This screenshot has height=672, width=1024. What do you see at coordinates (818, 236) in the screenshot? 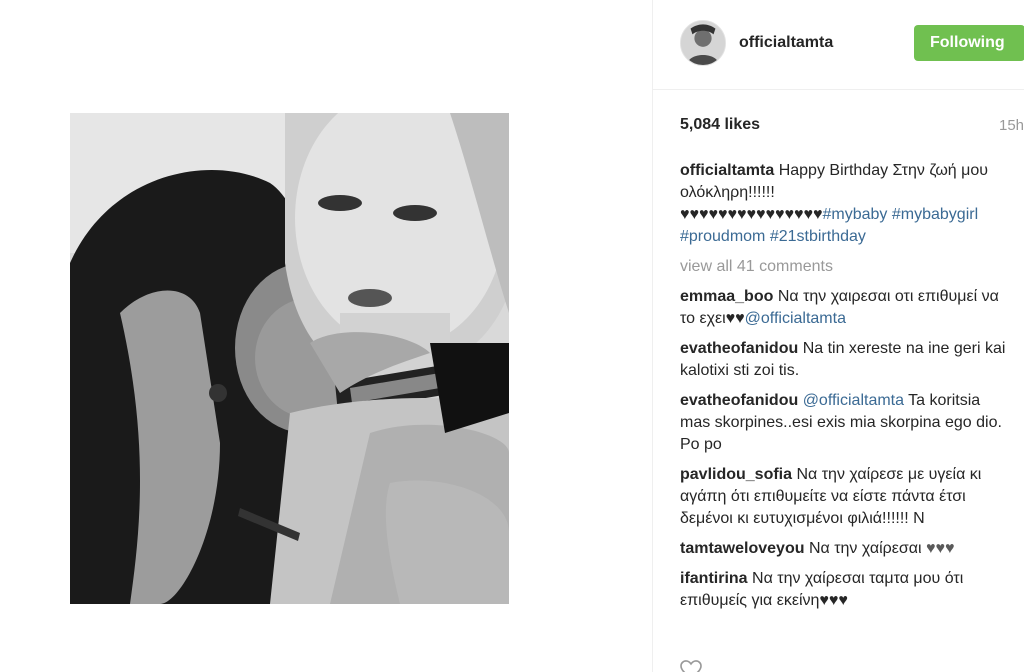
I see `hashtag-link: #21stbirthday` at bounding box center [818, 236].